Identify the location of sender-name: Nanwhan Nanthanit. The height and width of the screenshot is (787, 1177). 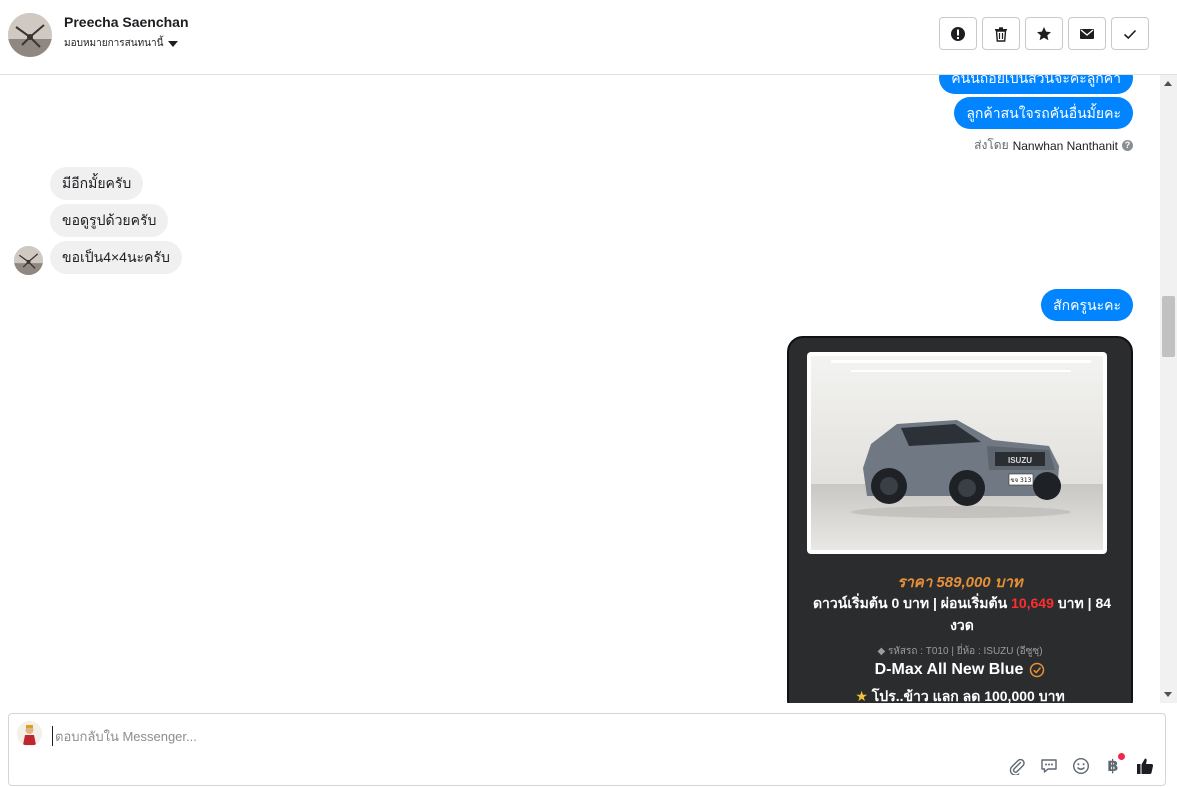
(1065, 146).